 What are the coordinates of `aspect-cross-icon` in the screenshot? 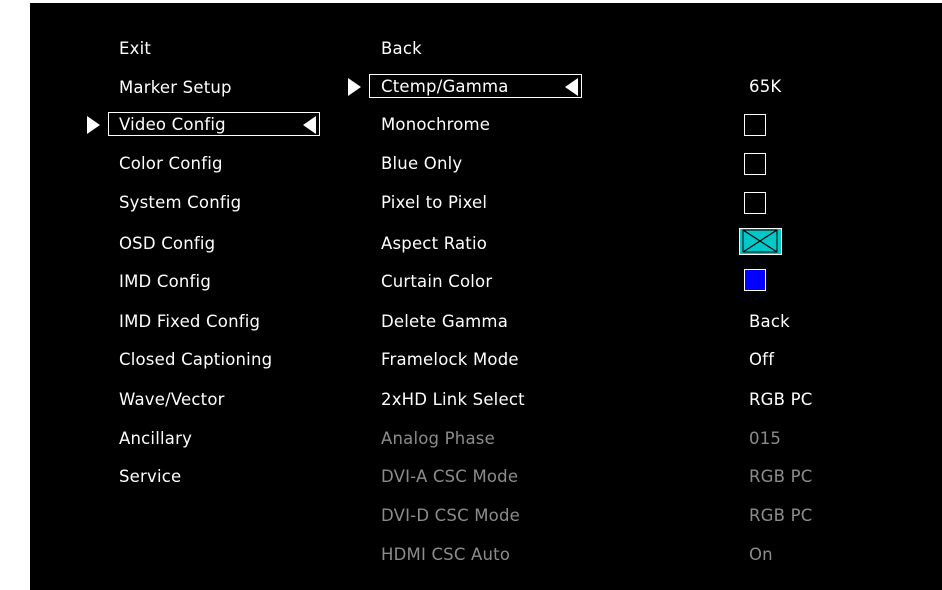 It's located at (760, 241).